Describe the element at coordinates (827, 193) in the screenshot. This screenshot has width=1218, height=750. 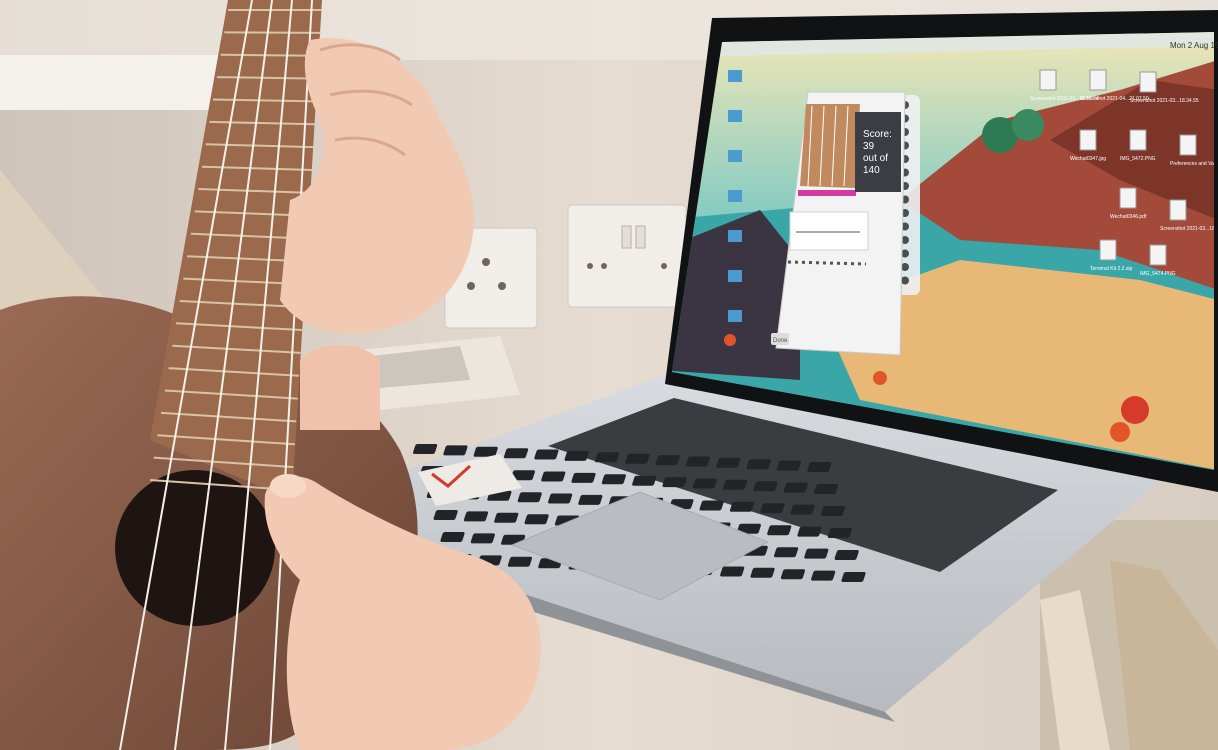
I see `note-bar` at that location.